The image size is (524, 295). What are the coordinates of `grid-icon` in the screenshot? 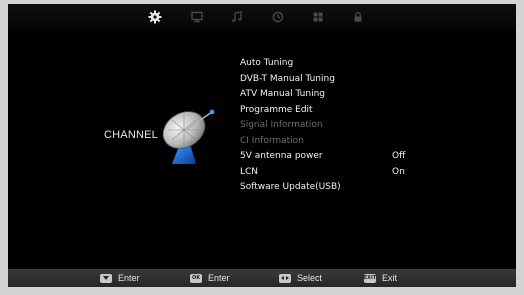 It's located at (318, 17).